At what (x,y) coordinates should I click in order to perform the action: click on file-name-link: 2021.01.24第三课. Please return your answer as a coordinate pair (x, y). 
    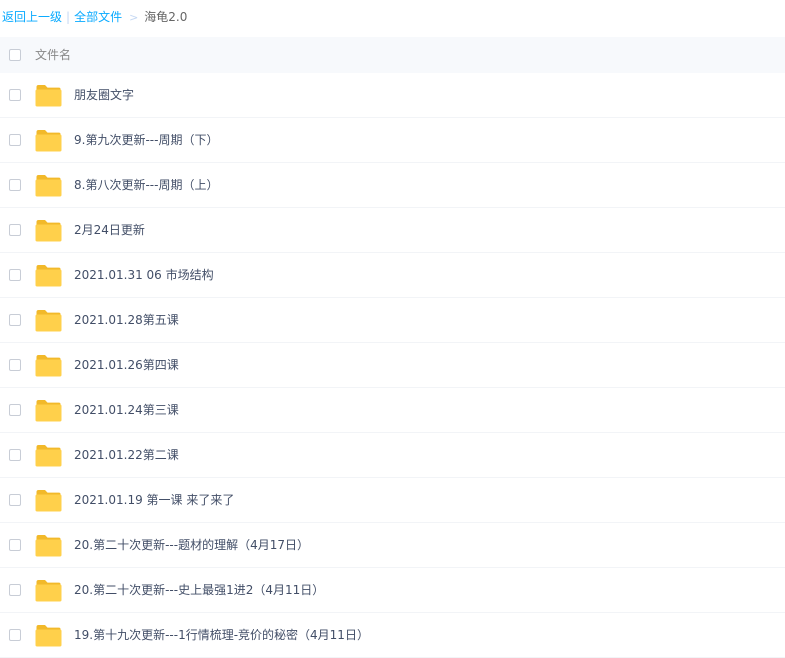
    Looking at the image, I should click on (126, 410).